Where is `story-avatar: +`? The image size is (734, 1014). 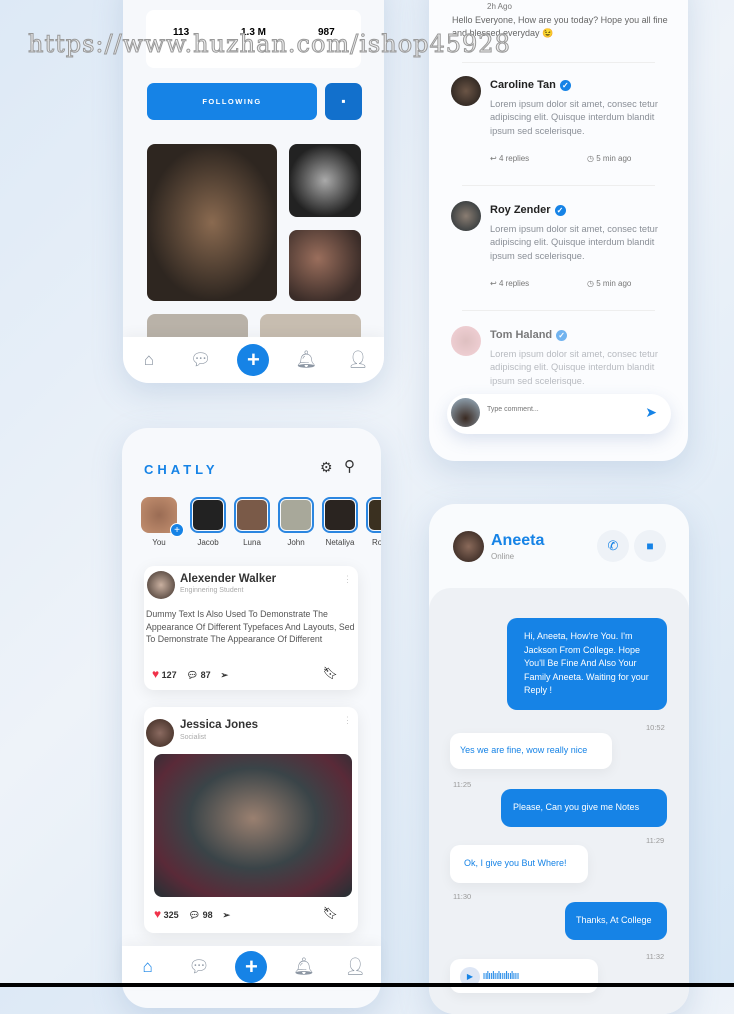
story-avatar: + is located at coordinates (162, 517).